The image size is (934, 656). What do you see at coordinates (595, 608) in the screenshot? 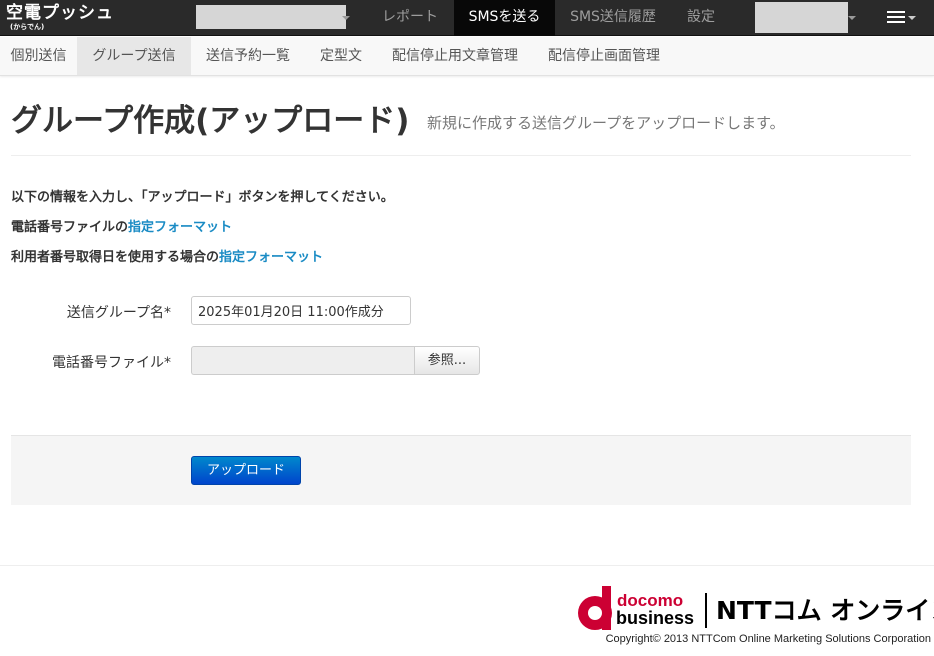
I see `docomo-d-logo-icon` at bounding box center [595, 608].